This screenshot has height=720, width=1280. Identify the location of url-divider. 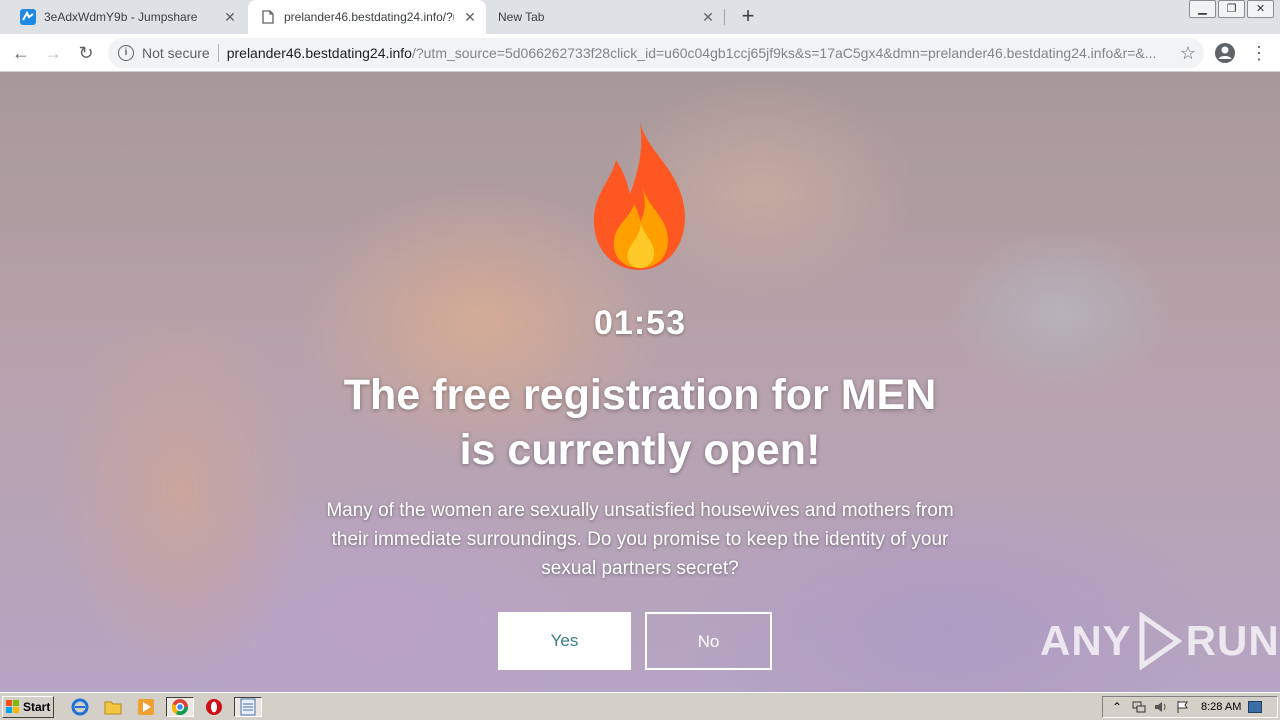
(218, 53).